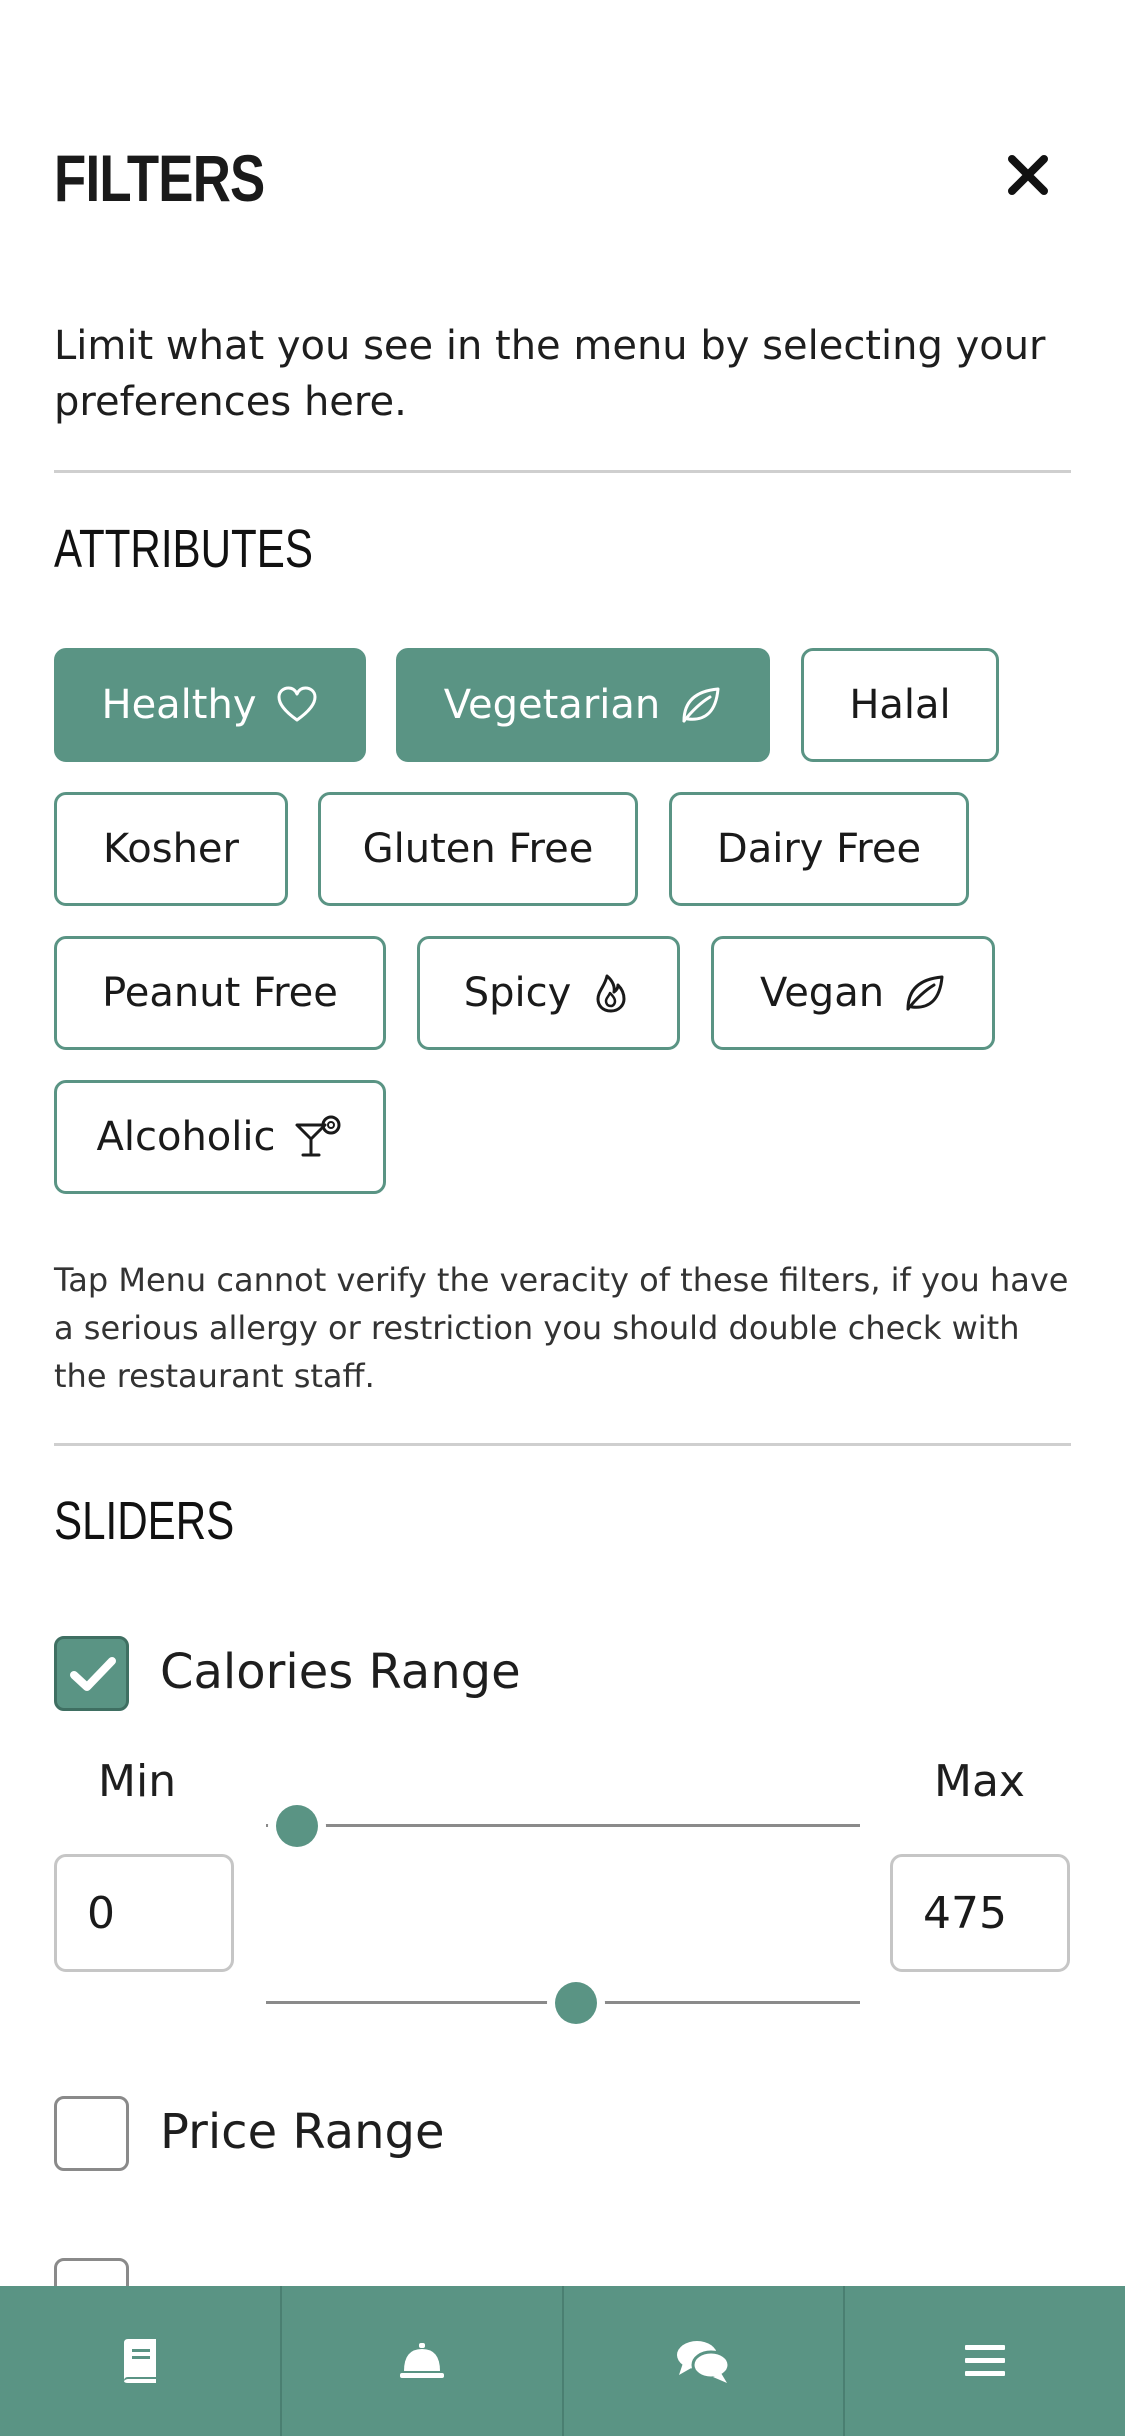 This screenshot has width=1125, height=2436. Describe the element at coordinates (318, 1136) in the screenshot. I see `cocktail-icon` at that location.